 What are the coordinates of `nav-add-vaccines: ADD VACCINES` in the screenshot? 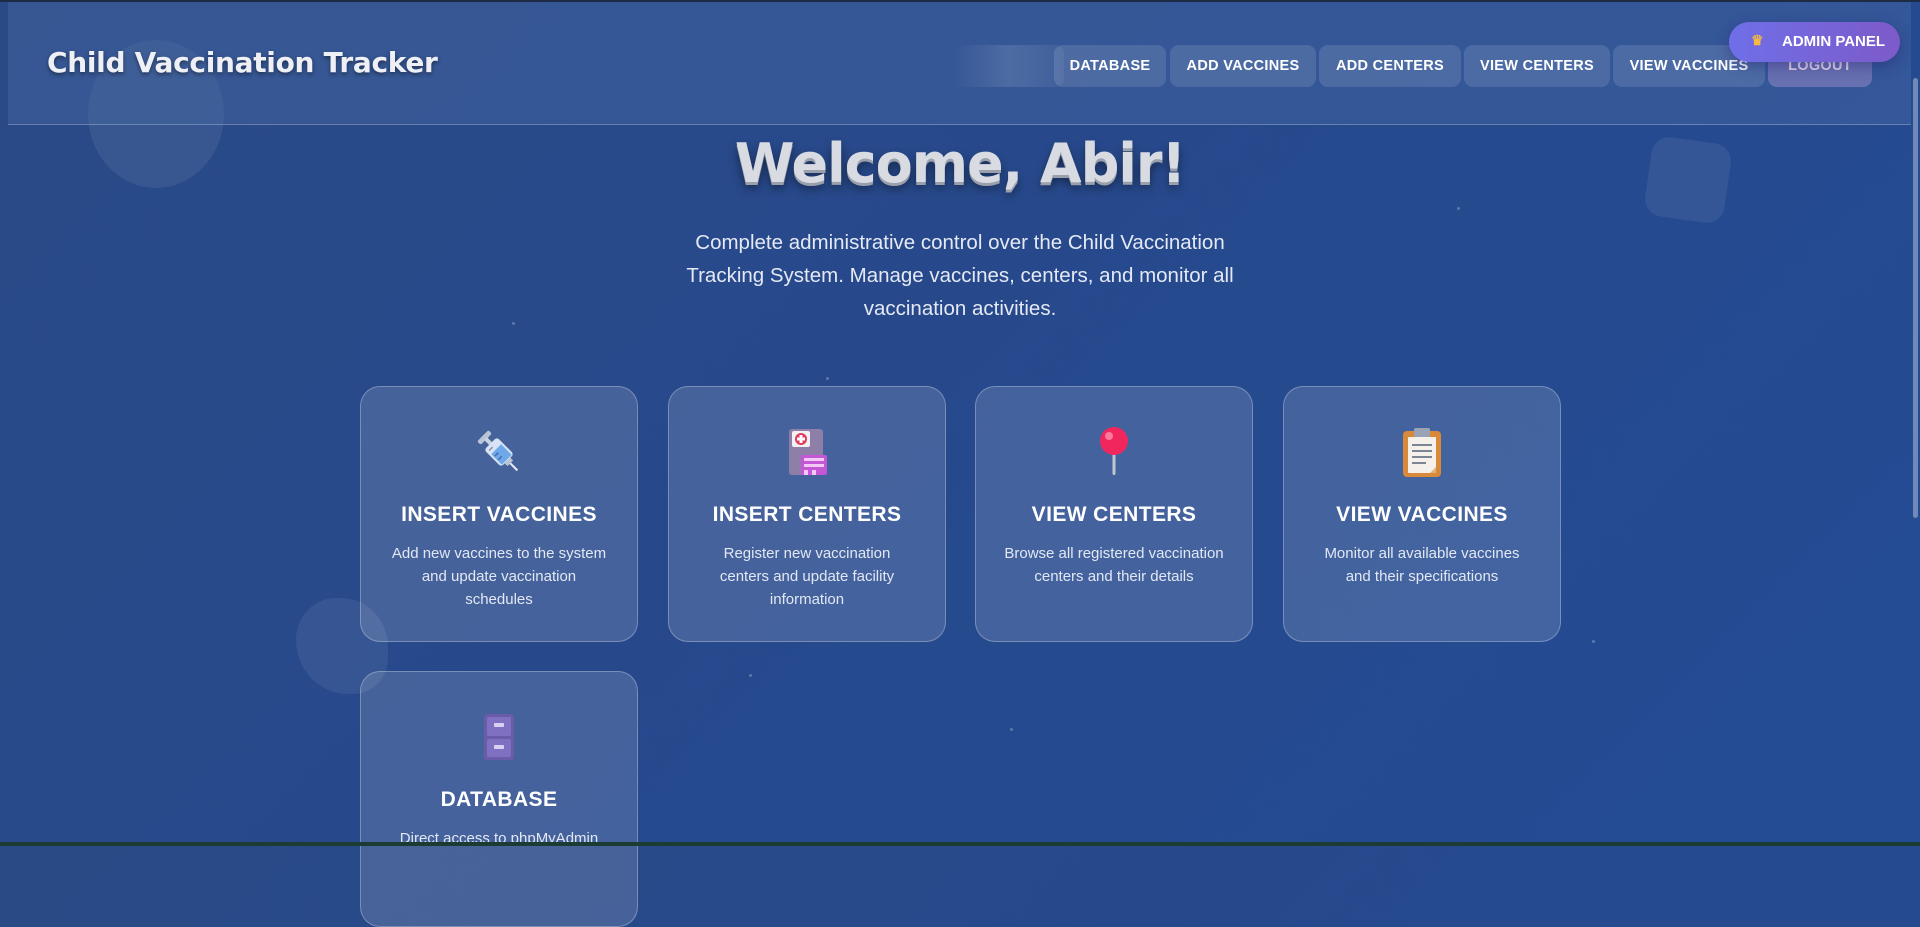 It's located at (1243, 66).